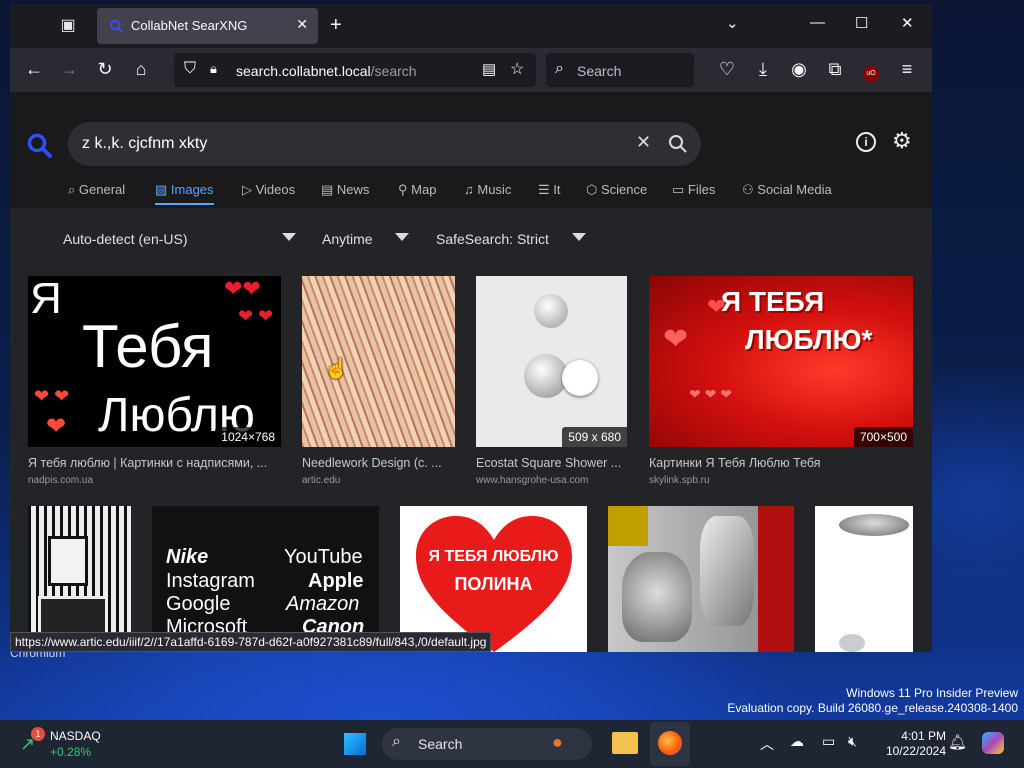 Image resolution: width=1024 pixels, height=768 pixels. Describe the element at coordinates (378, 361) in the screenshot. I see `image-result-2: ☝` at that location.